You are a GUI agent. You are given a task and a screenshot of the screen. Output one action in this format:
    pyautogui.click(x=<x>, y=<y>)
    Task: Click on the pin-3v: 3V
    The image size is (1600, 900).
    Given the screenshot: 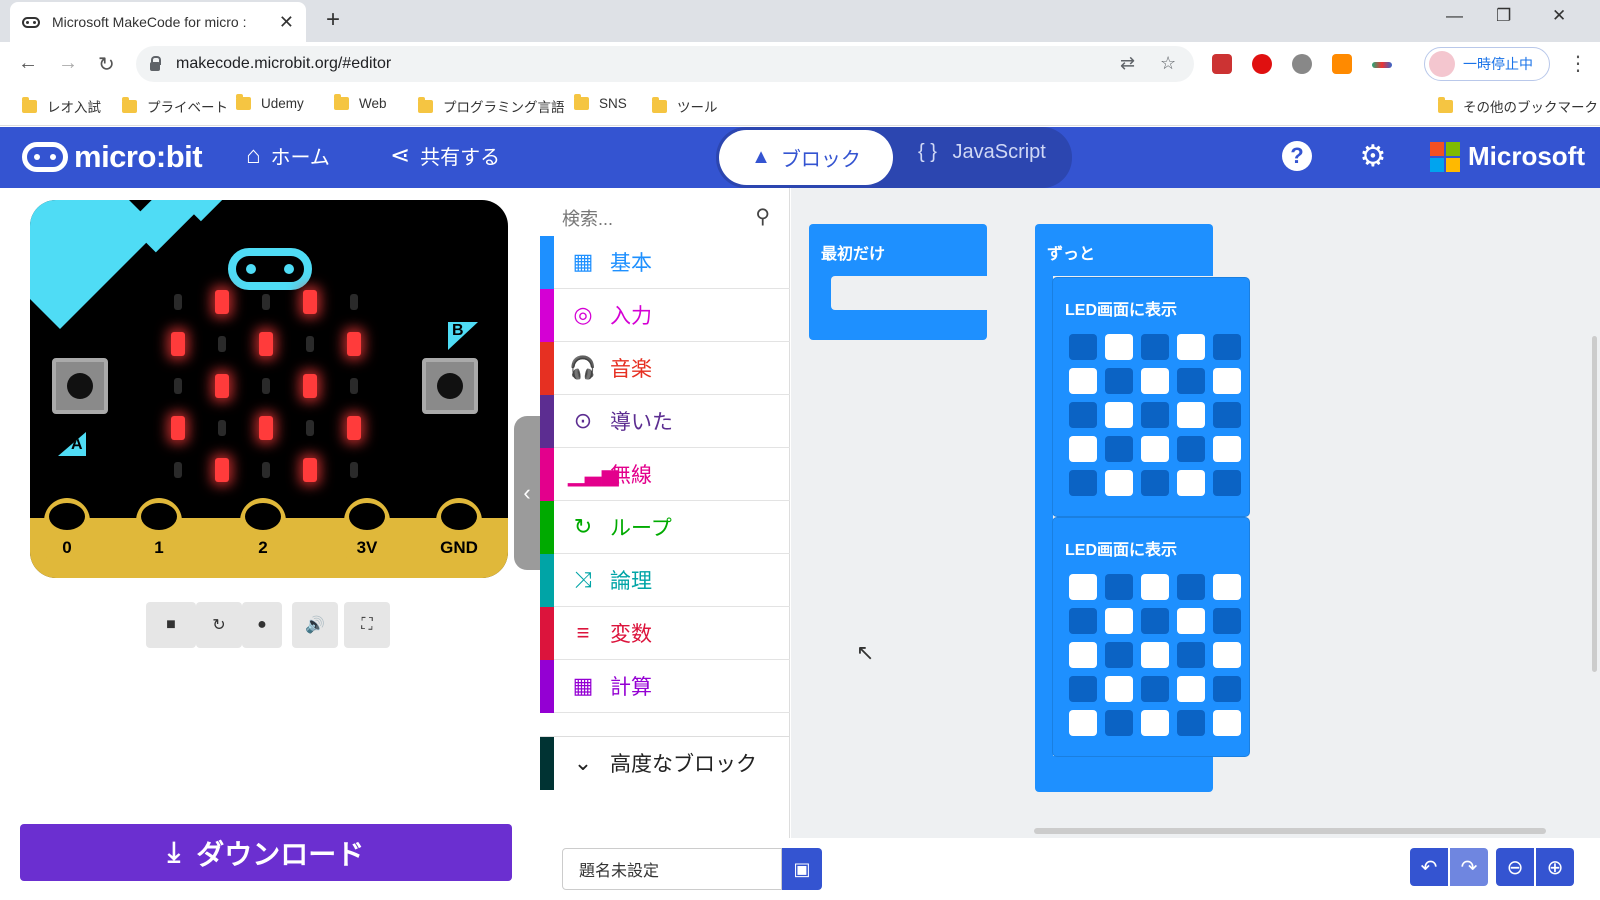 What is the action you would take?
    pyautogui.click(x=367, y=528)
    